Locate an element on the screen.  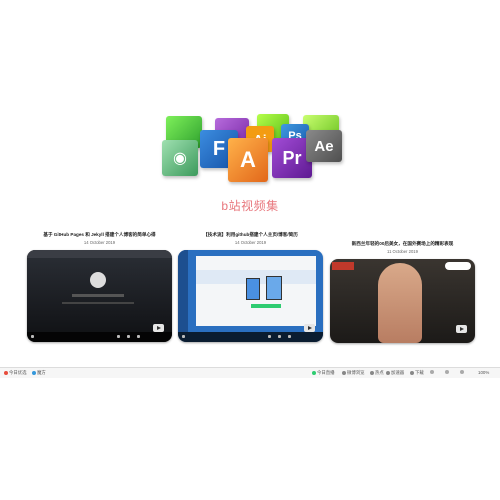
download-icon is located at coordinates (412, 373).